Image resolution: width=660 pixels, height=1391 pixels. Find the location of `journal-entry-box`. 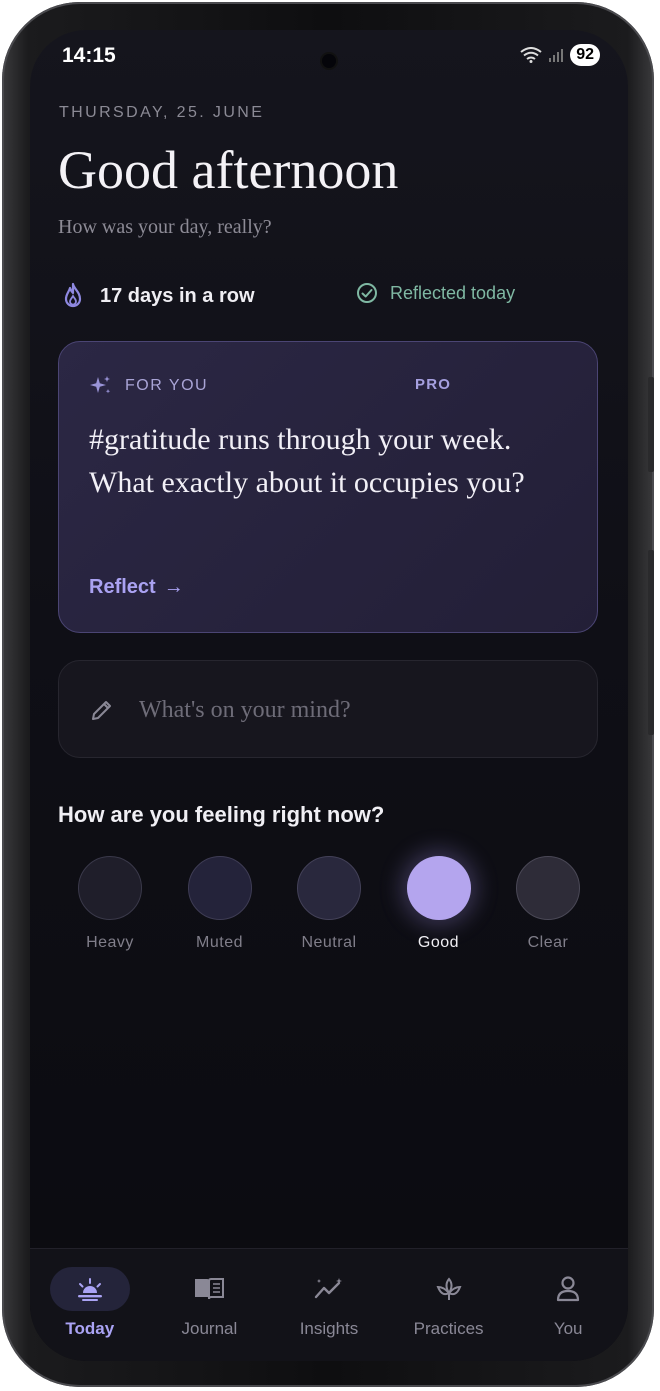

journal-entry-box is located at coordinates (328, 709).